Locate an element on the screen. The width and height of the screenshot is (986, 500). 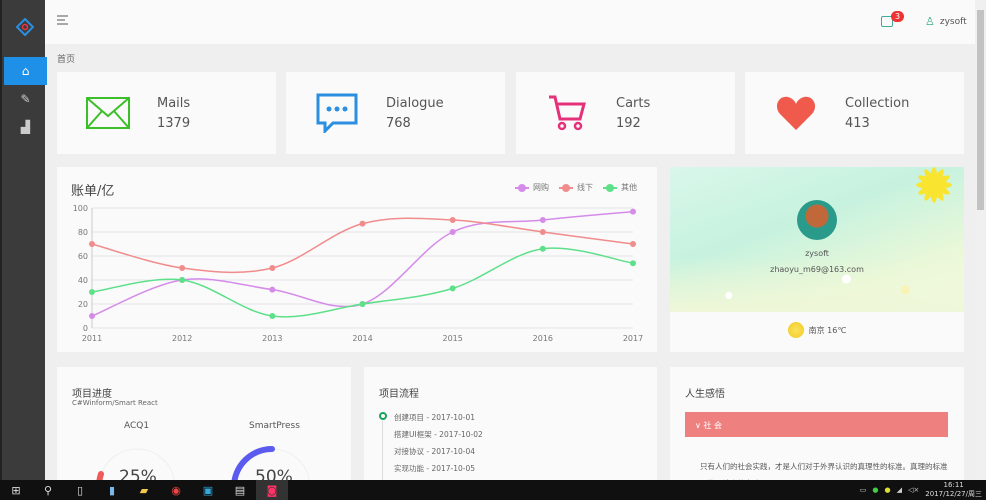
y-tick-label: 100 is located at coordinates (80, 208).